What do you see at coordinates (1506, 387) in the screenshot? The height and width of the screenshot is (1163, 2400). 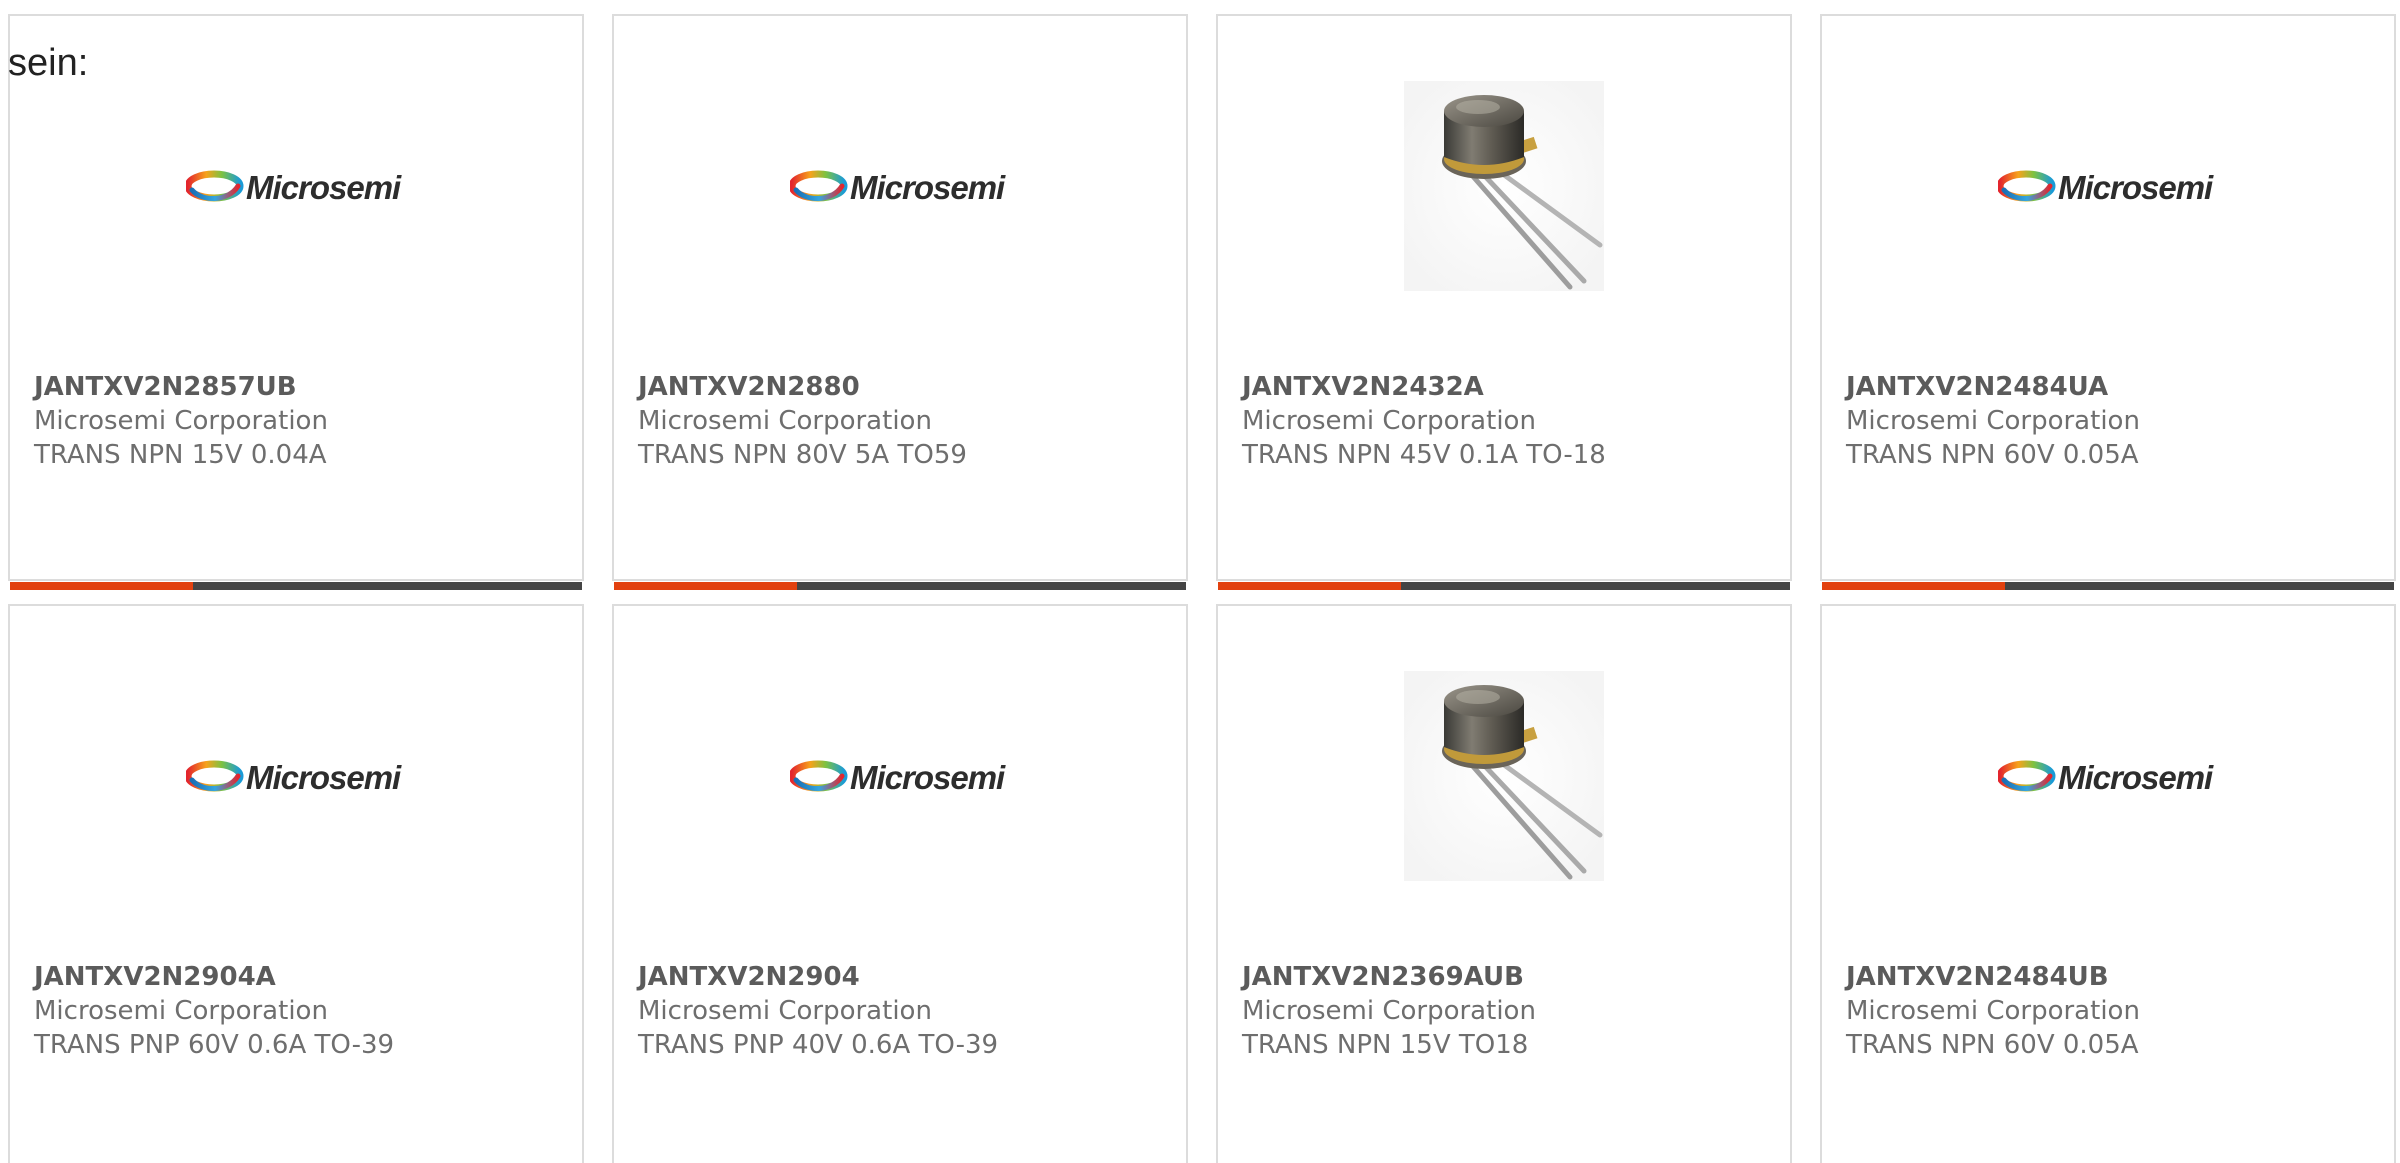 I see `product-part-number: JANTXV2N2432A` at bounding box center [1506, 387].